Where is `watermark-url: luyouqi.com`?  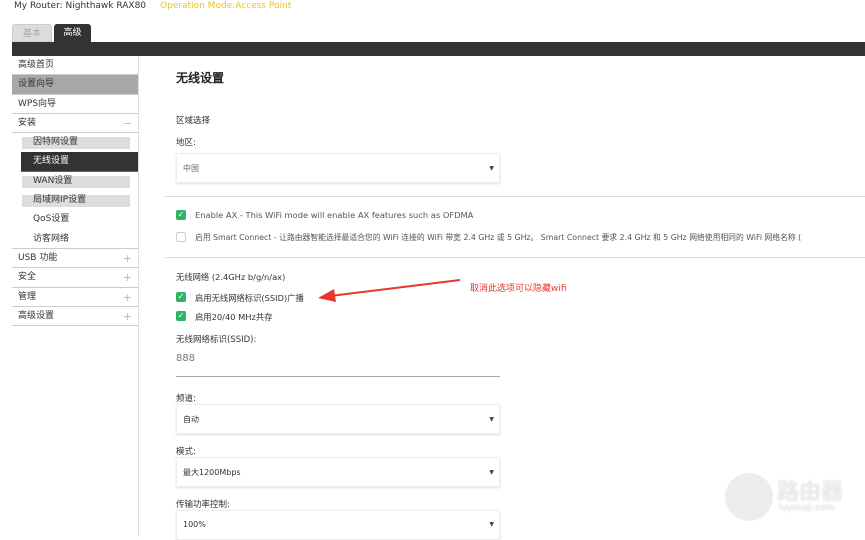 watermark-url: luyouqi.com is located at coordinates (807, 508).